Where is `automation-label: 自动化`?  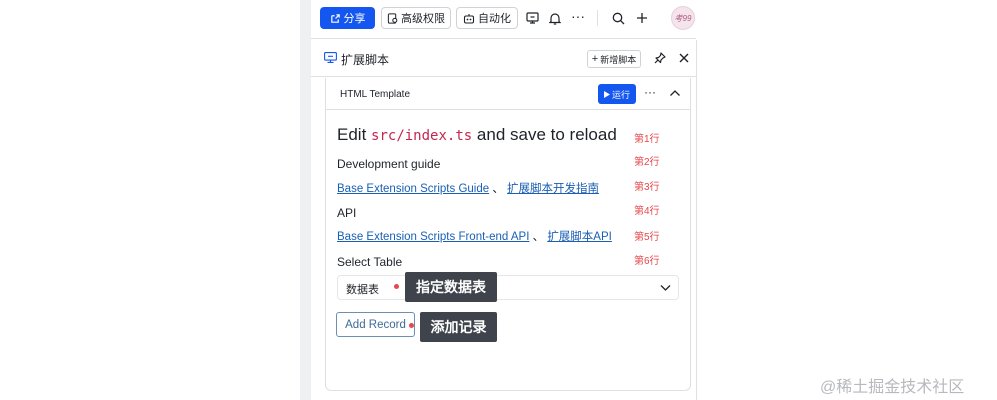 automation-label: 自动化 is located at coordinates (494, 19).